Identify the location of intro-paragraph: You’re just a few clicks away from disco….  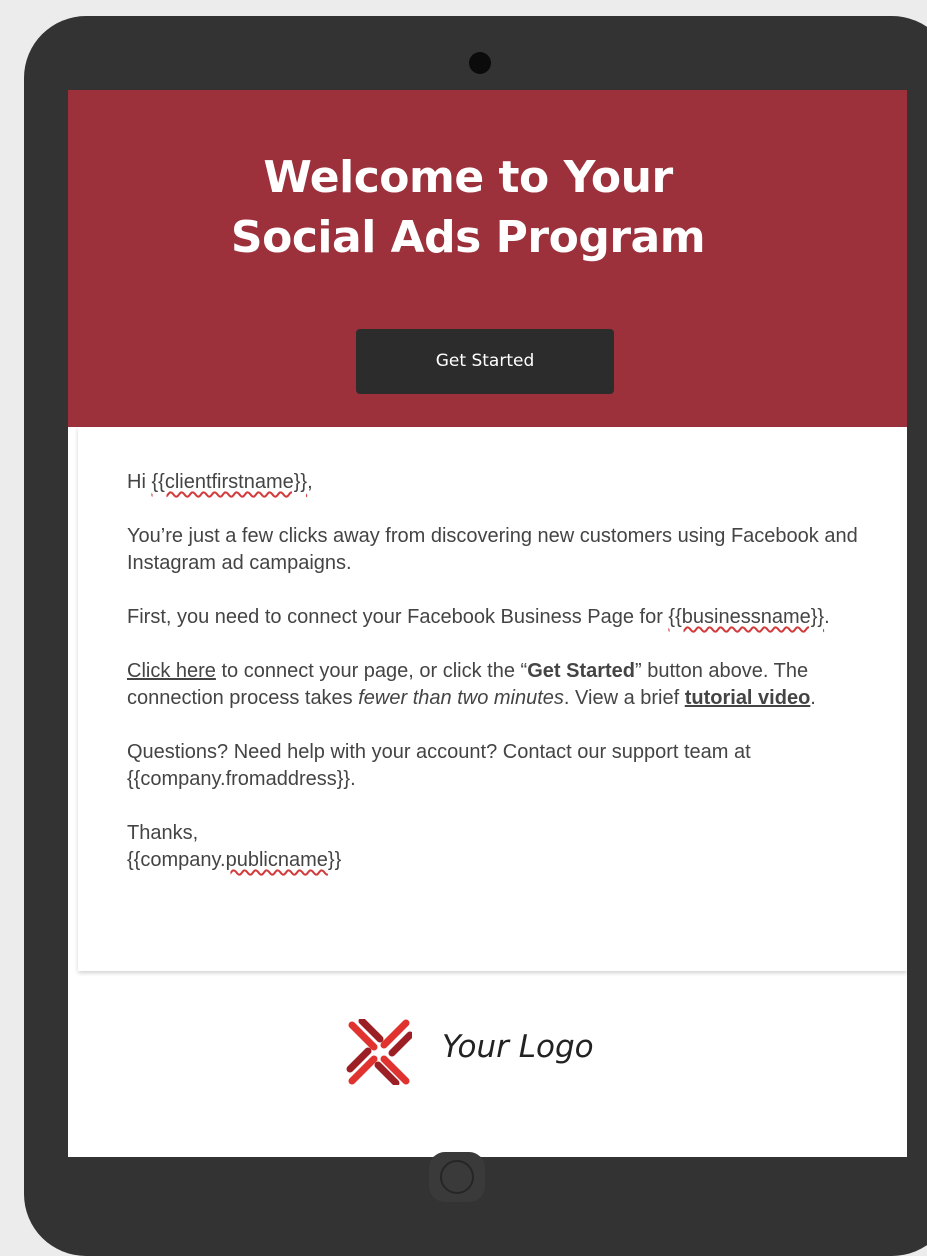
(492, 549).